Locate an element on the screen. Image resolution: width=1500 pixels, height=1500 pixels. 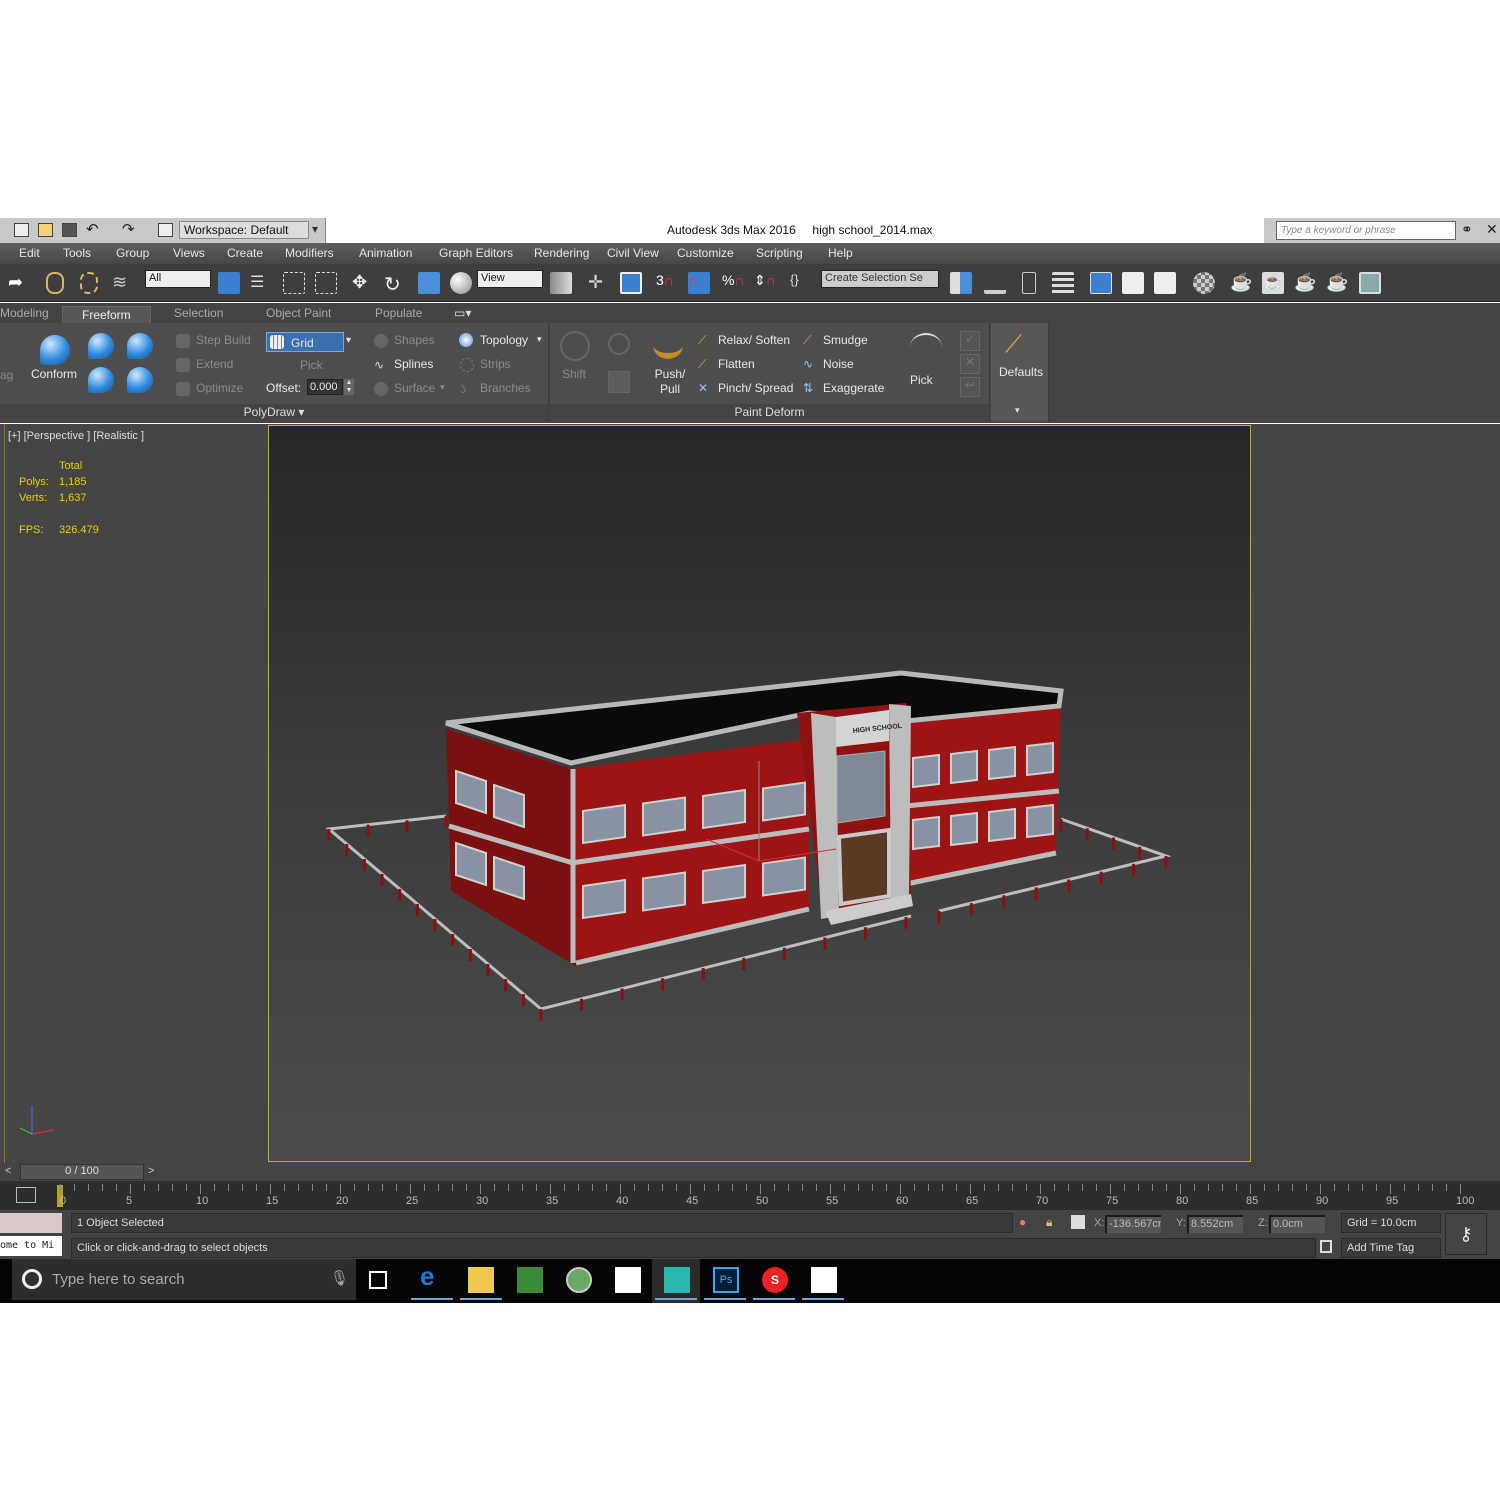
layer-explorer-icon is located at coordinates (1063, 283).